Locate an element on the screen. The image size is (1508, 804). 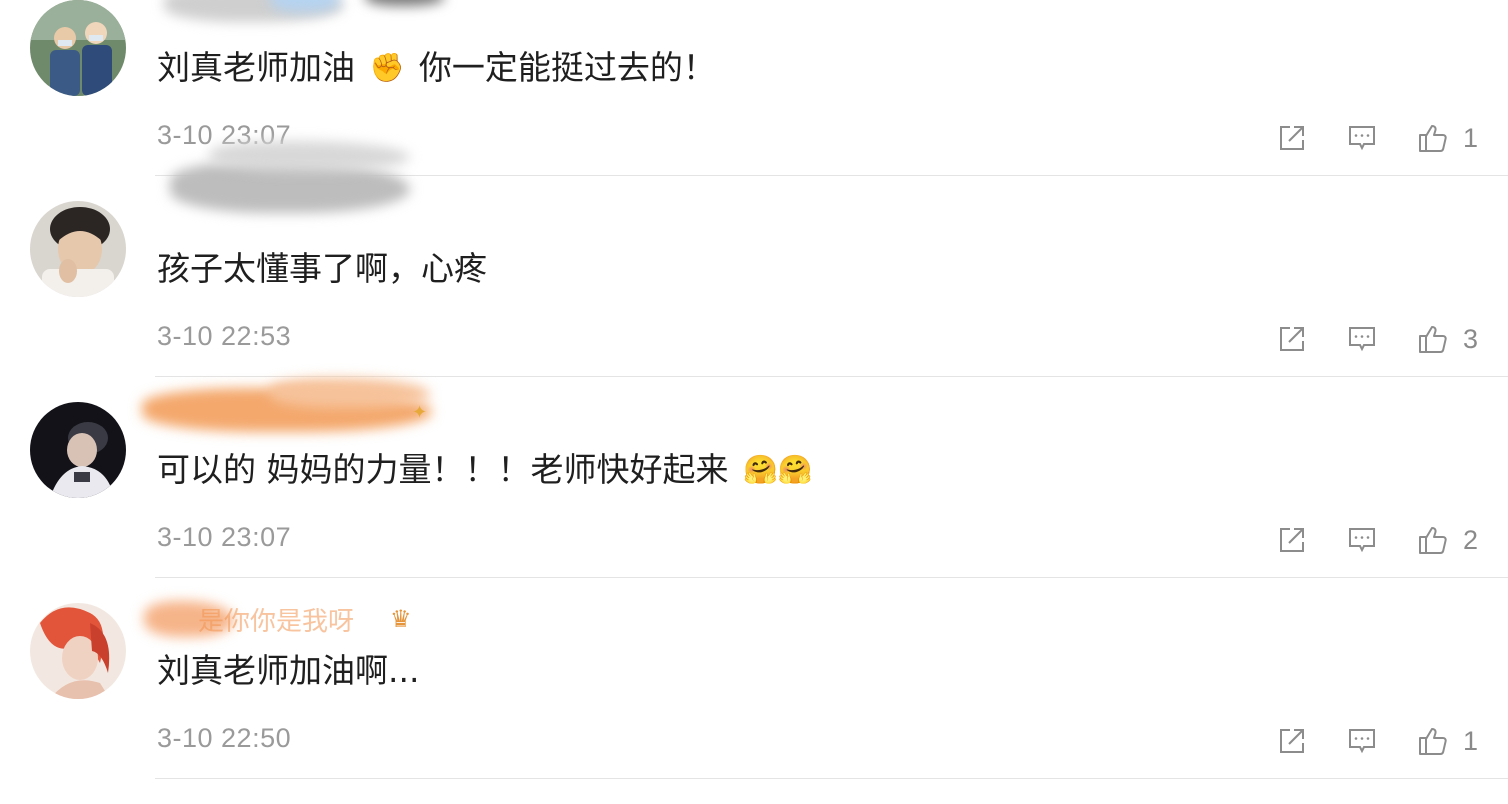
username: 是你你是我呀 ♛ is located at coordinates (297, 619).